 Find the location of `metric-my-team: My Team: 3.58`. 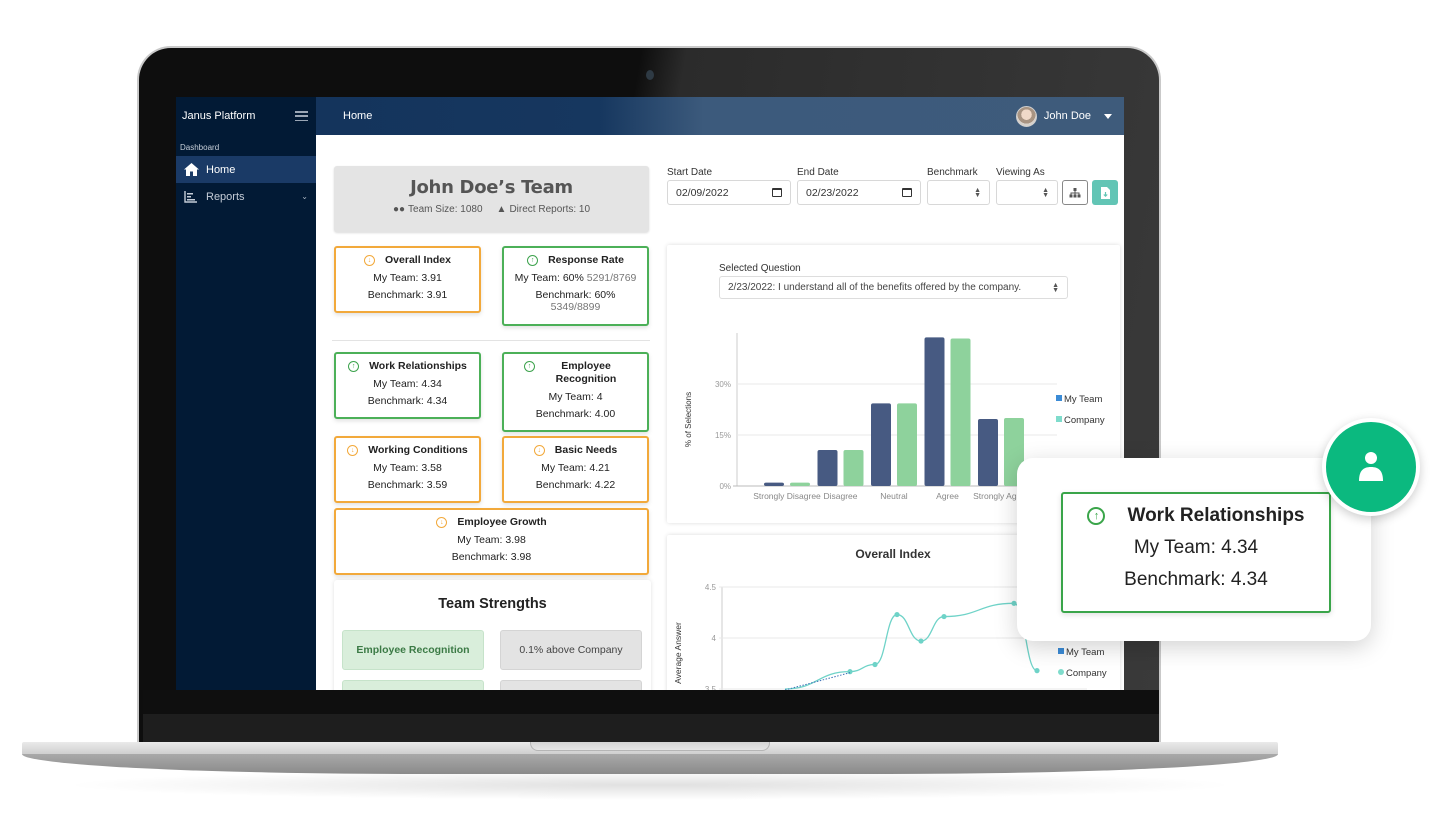

metric-my-team: My Team: 3.58 is located at coordinates (407, 468).